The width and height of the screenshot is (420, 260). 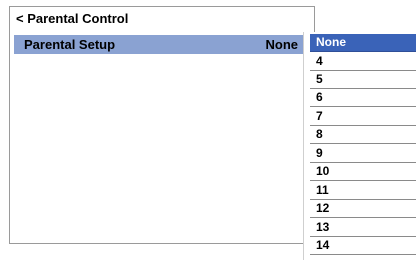 What do you see at coordinates (363, 191) in the screenshot?
I see `option-11: 11` at bounding box center [363, 191].